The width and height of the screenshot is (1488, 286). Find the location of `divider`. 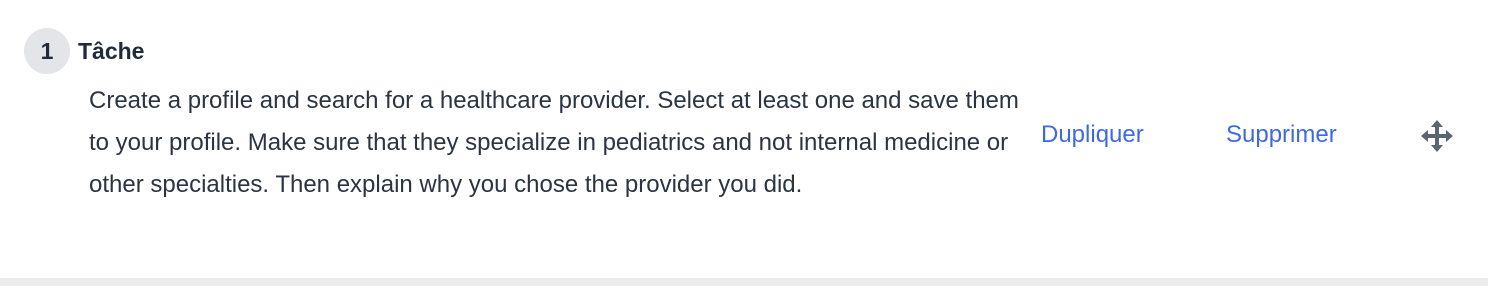

divider is located at coordinates (744, 282).